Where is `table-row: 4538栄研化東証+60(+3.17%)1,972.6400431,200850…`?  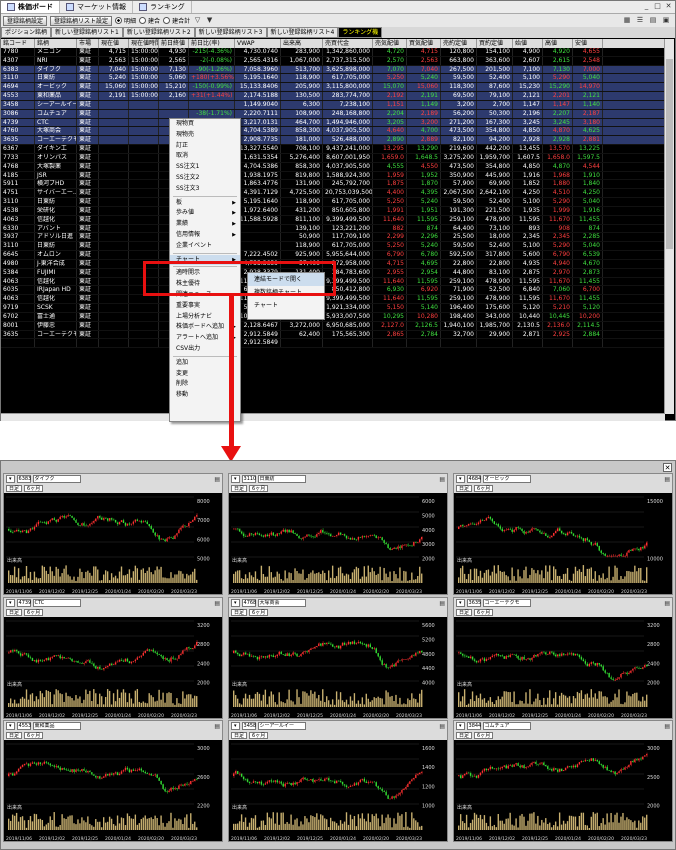
table-row: 4538栄研化東証+60(+3.17%)1,972.6400431,200850… is located at coordinates (333, 211).